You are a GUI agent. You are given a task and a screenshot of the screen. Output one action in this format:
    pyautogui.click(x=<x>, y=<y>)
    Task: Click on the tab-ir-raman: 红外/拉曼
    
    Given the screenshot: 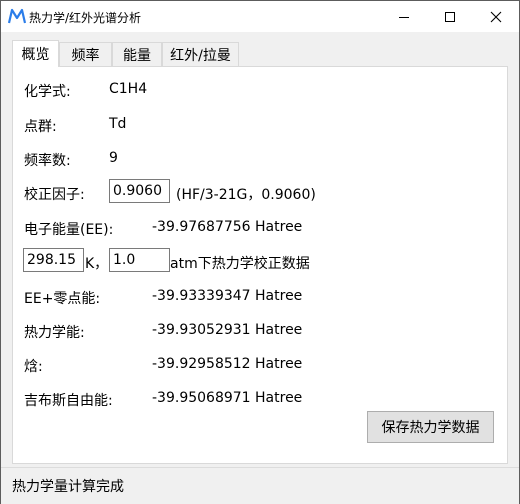 What is the action you would take?
    pyautogui.click(x=200, y=54)
    